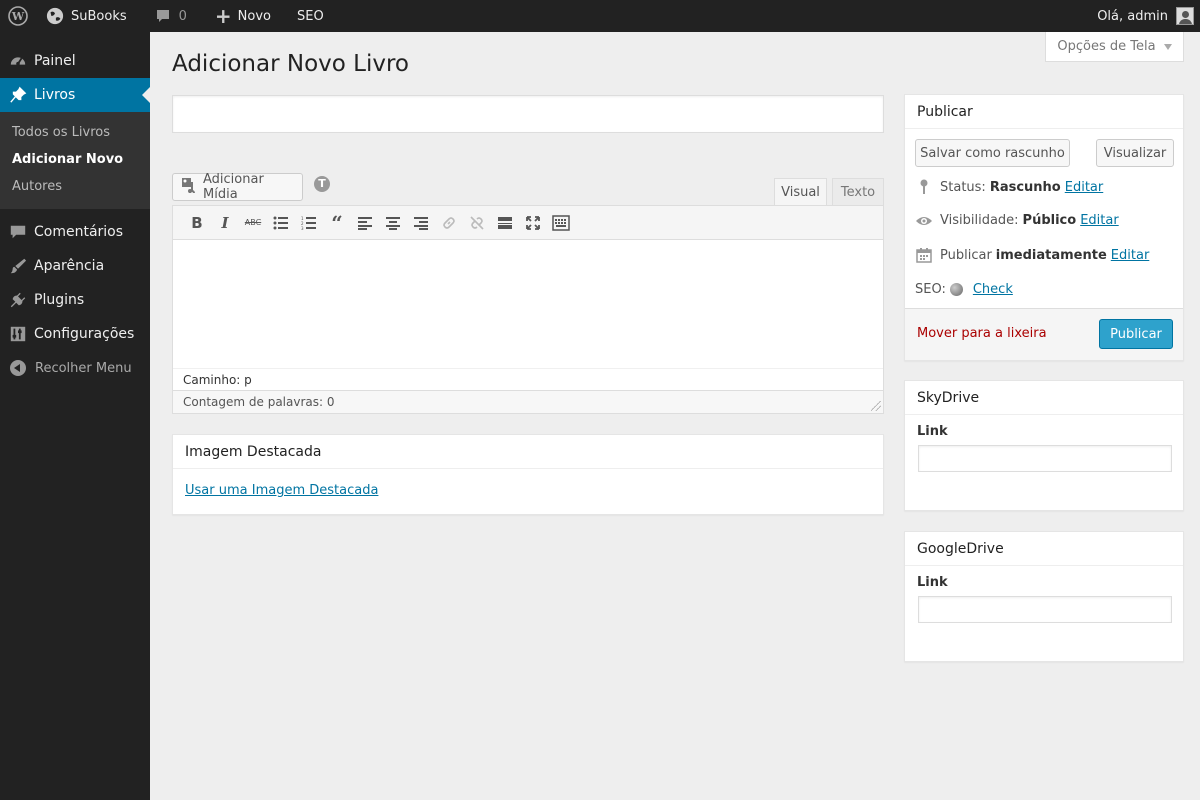 Image resolution: width=1200 pixels, height=800 pixels. What do you see at coordinates (18, 300) in the screenshot?
I see `plugin-icon` at bounding box center [18, 300].